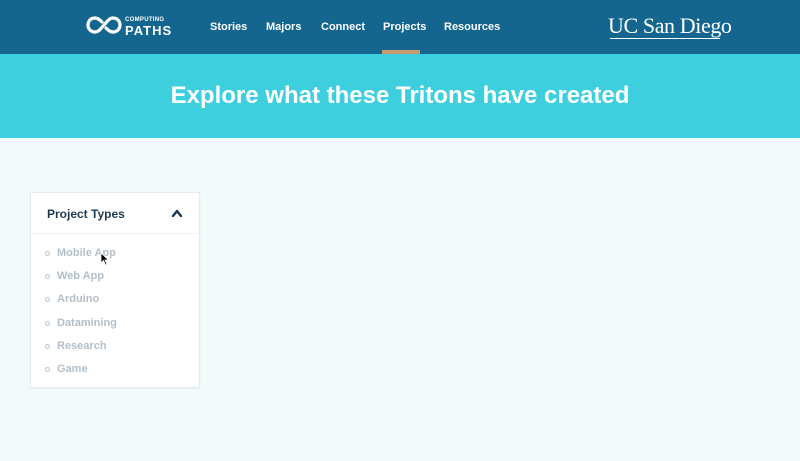 The image size is (800, 461). I want to click on filter-option-label: Datamining, so click(87, 323).